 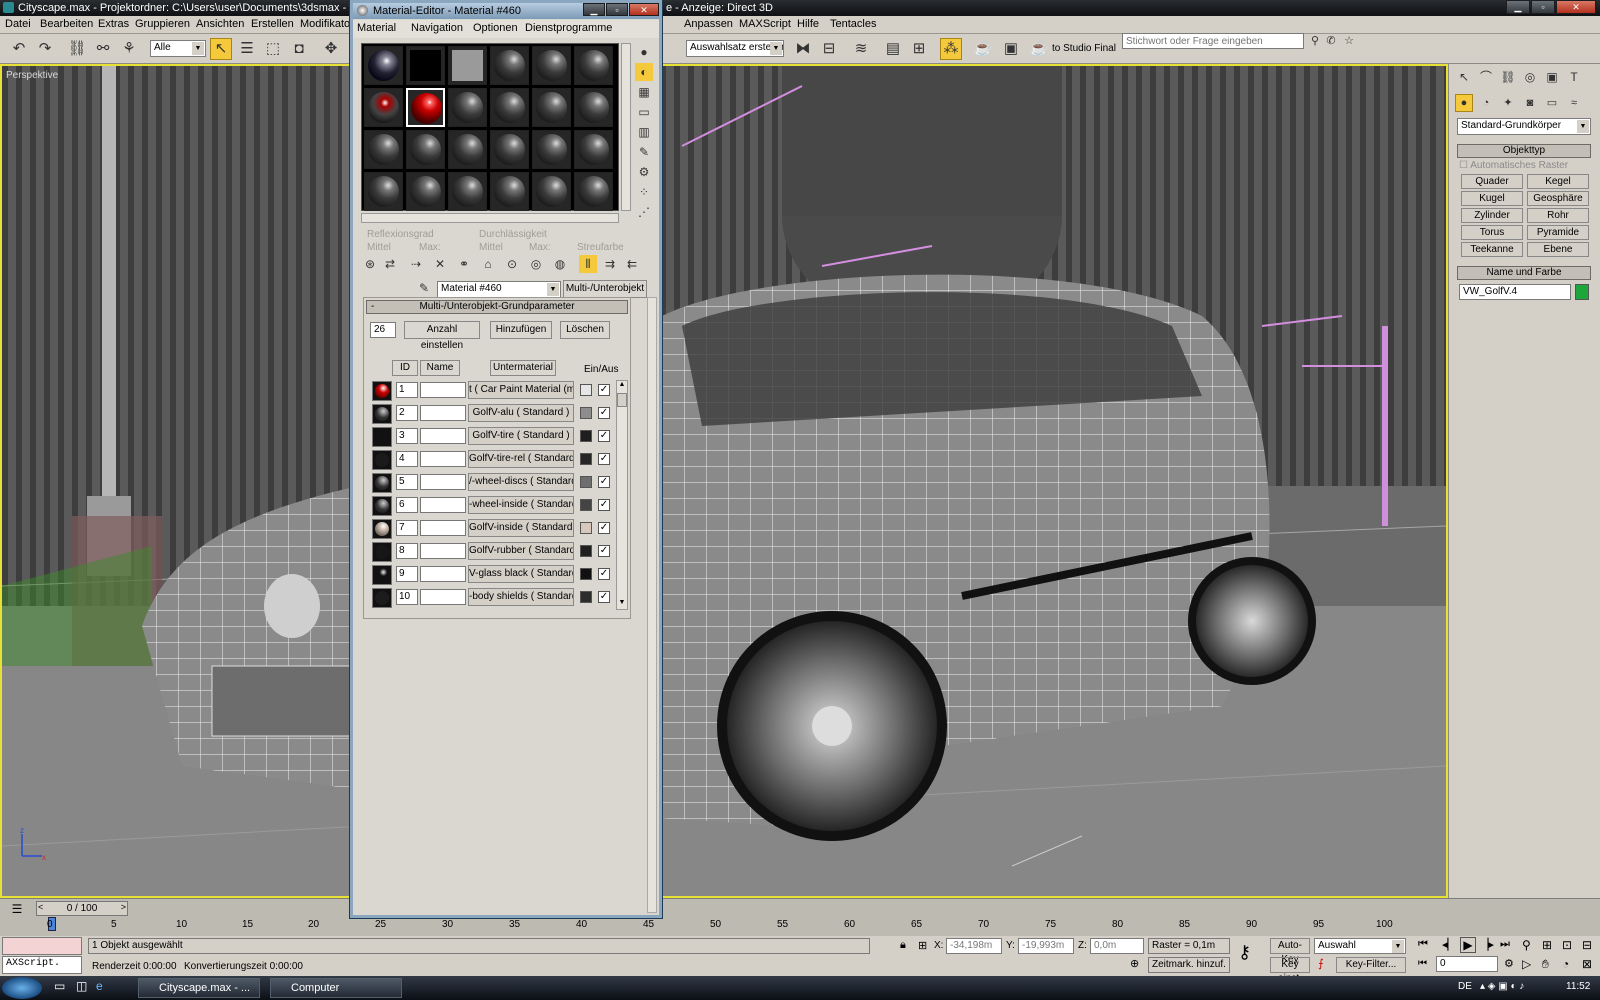 What do you see at coordinates (1524, 151) in the screenshot?
I see `rollout-objekttyp: Objekttyp` at bounding box center [1524, 151].